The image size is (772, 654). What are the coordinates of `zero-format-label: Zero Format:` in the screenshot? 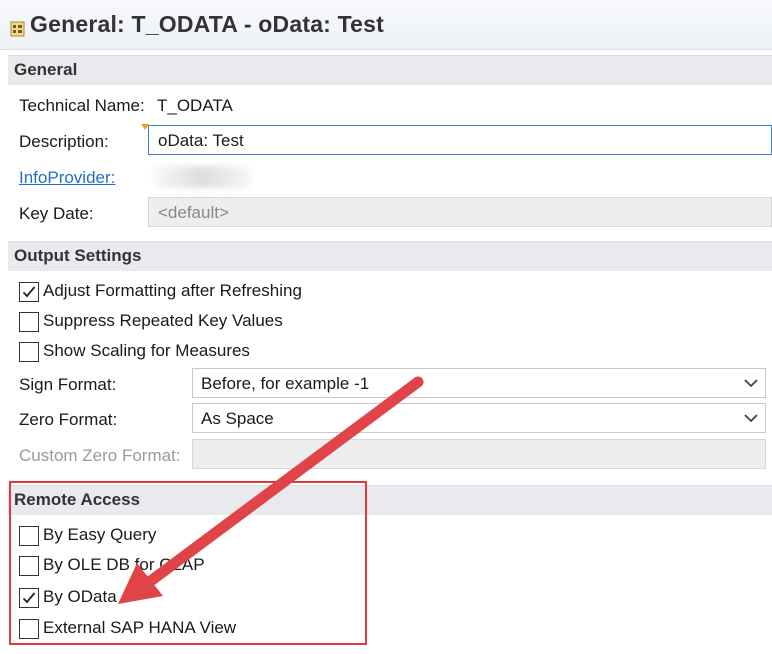 It's located at (68, 419).